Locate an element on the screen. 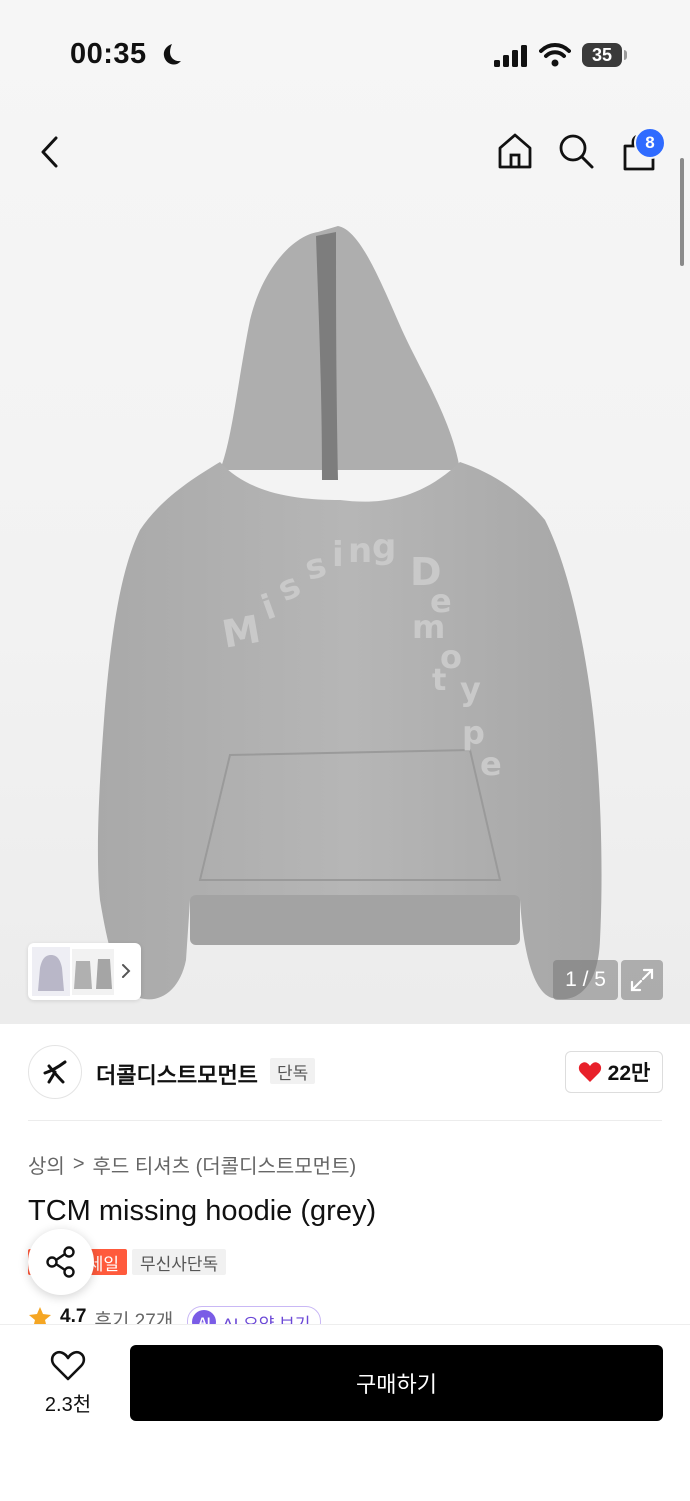 The image size is (690, 1501). svg-text: i is located at coordinates (338, 555).